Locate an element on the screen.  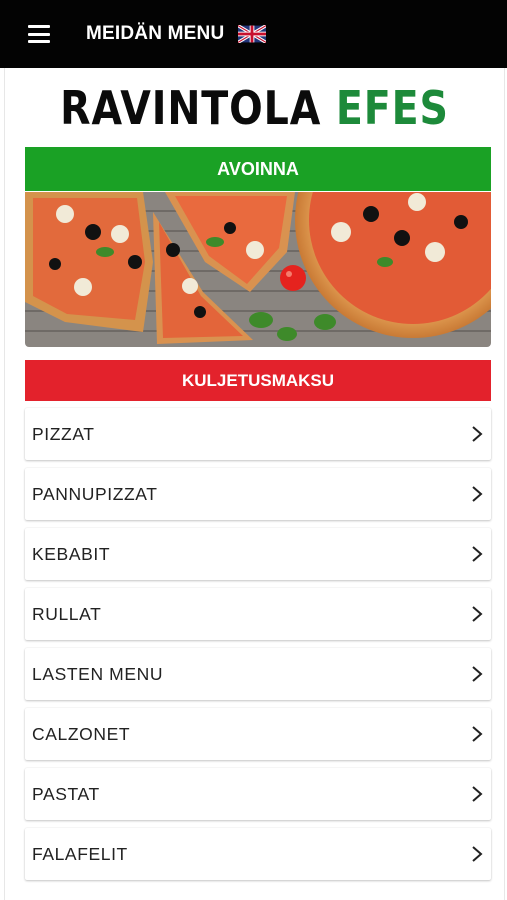
menu-item-label: CALZONET is located at coordinates (81, 733).